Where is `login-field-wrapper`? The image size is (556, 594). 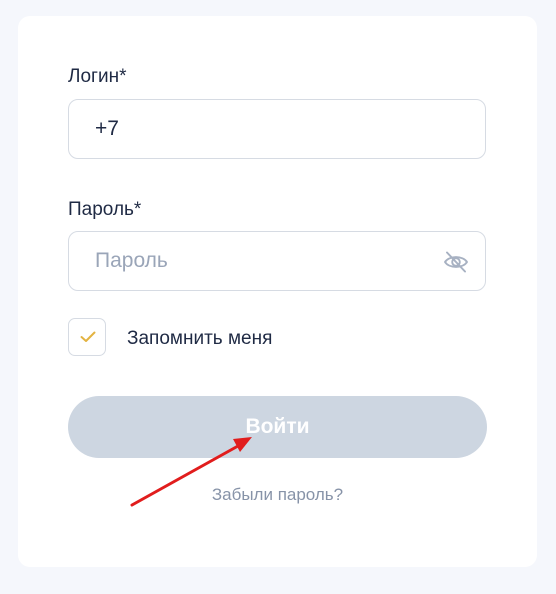
login-field-wrapper is located at coordinates (277, 129).